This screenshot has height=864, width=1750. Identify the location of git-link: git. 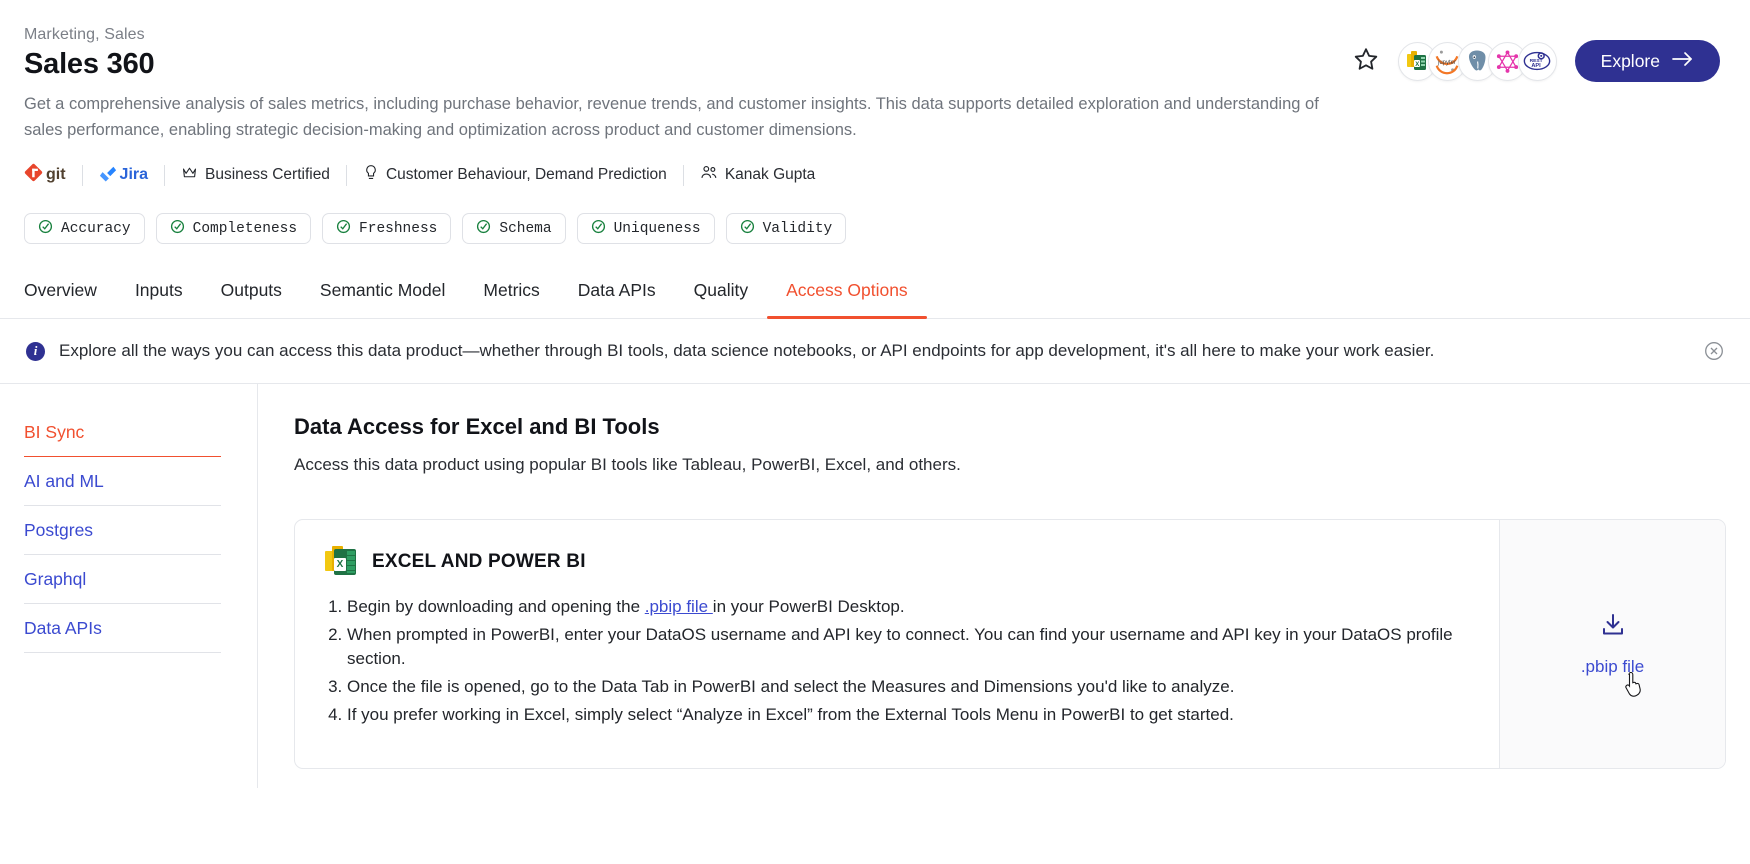
(53, 175).